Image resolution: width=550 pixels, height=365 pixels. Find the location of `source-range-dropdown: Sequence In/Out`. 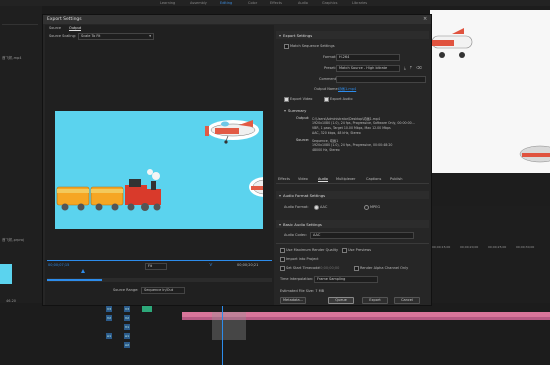

source-range-dropdown: Sequence In/Out is located at coordinates (163, 290).